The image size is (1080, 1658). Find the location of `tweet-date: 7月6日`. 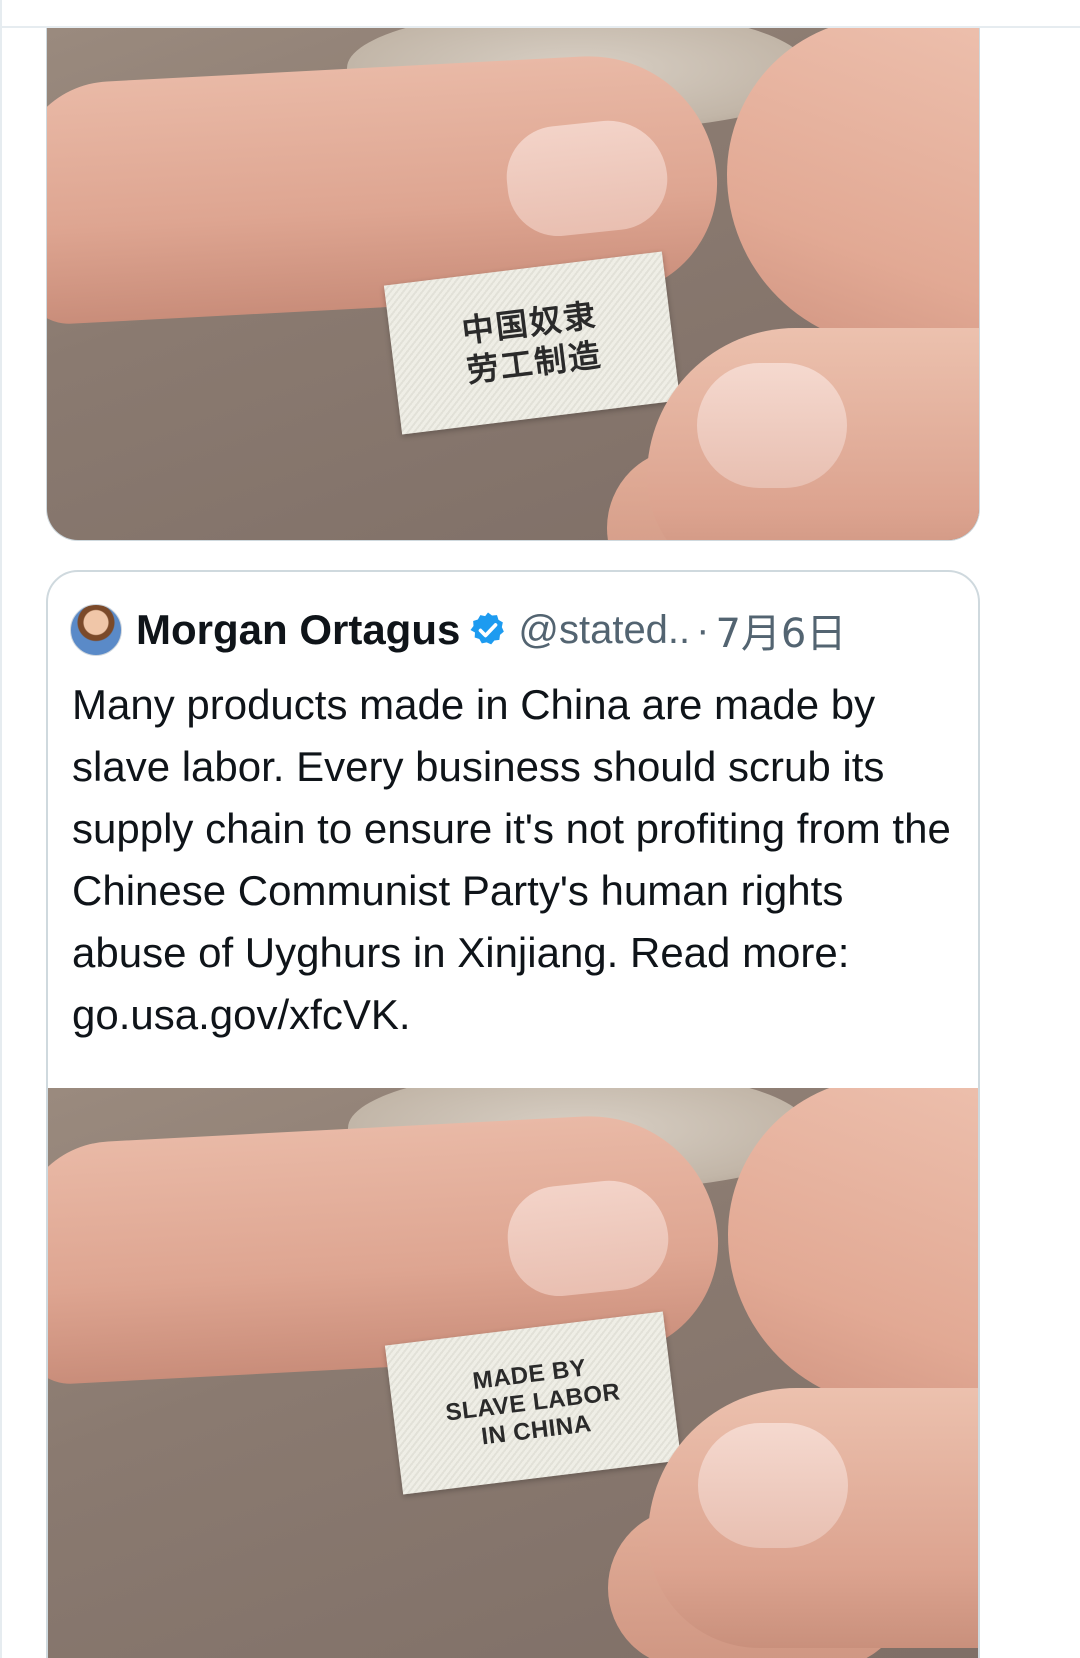

tweet-date: 7月6日 is located at coordinates (780, 630).